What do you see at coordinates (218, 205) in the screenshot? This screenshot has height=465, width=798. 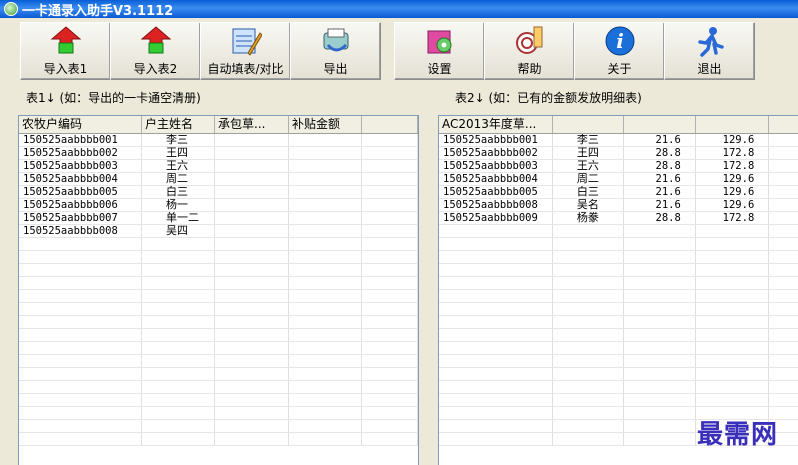 I see `table-row: 150525aabbbb006 杨一` at bounding box center [218, 205].